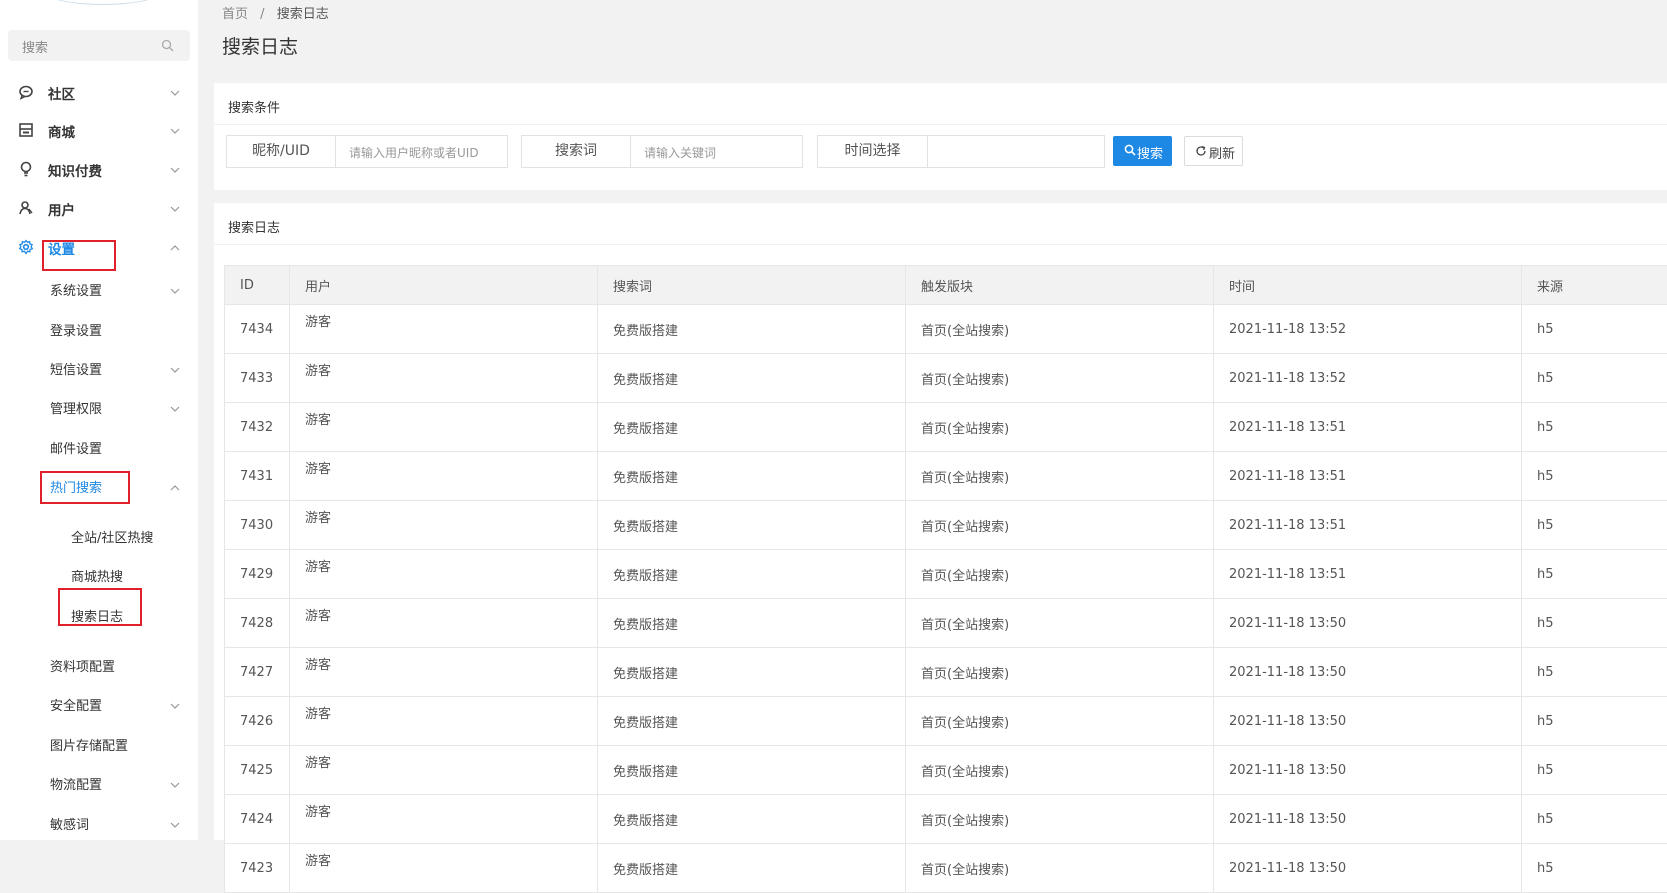  I want to click on submenu-admin-permissions: 管理权限, so click(99, 407).